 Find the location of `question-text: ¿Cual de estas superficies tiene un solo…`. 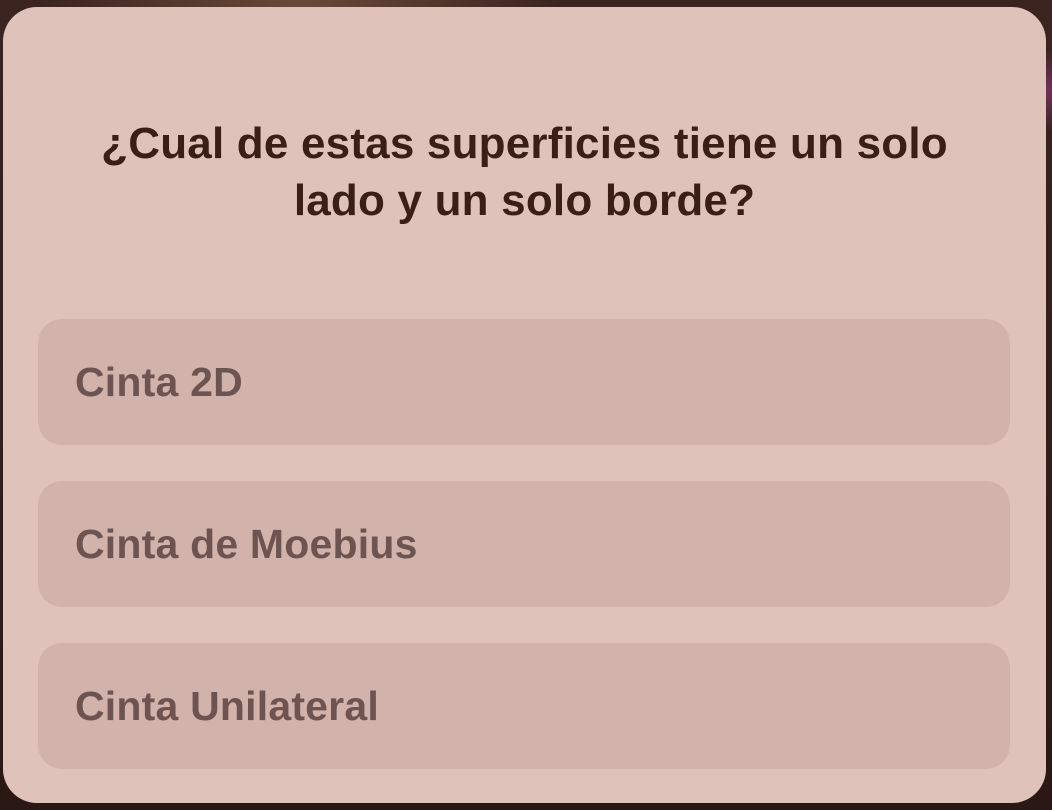

question-text: ¿Cual de estas superficies tiene un solo… is located at coordinates (524, 172).